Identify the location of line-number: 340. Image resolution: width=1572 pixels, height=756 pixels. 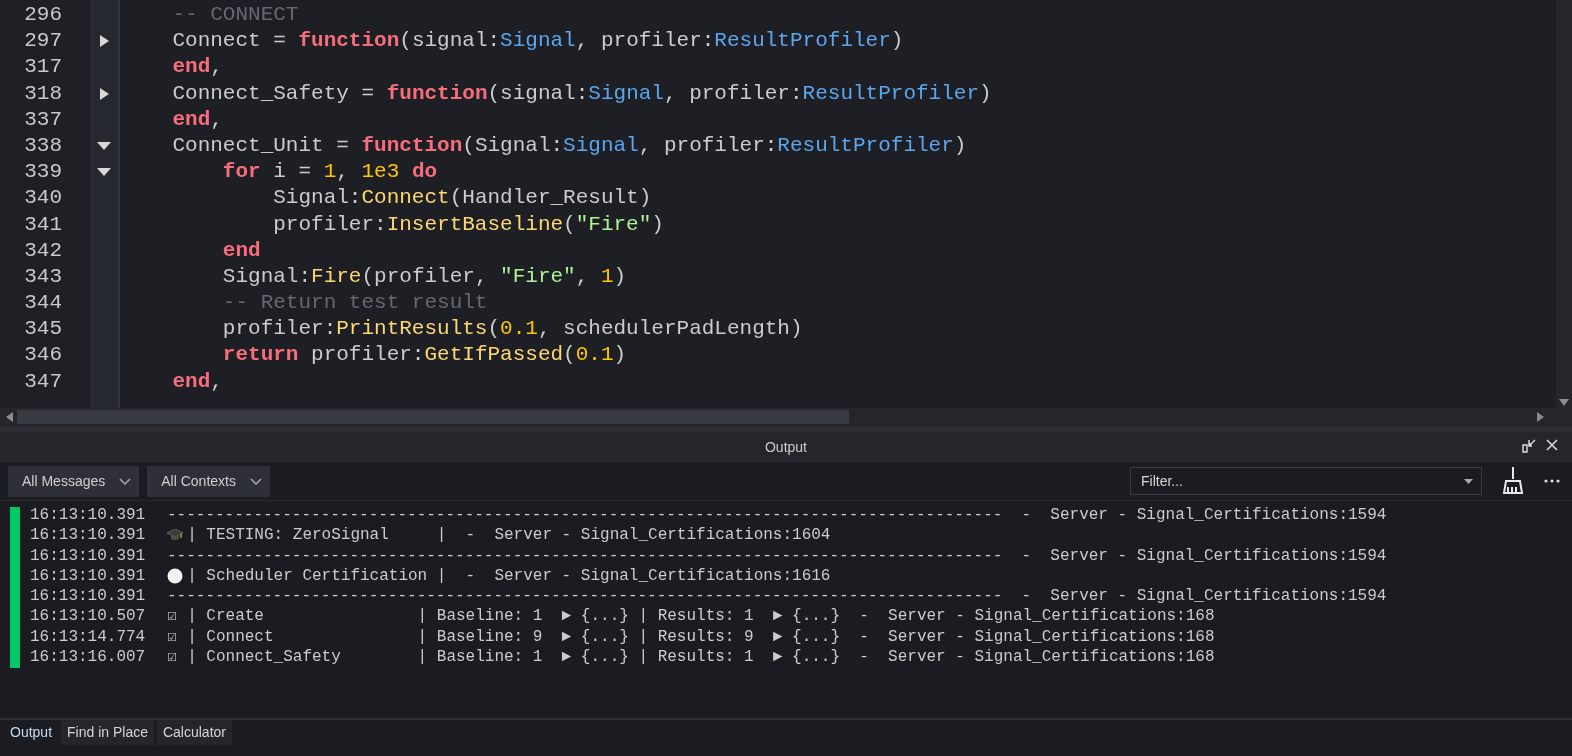
(43, 198).